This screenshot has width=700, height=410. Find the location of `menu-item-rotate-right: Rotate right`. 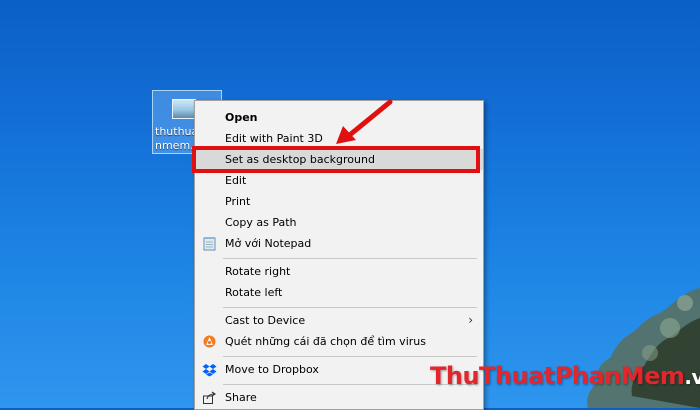

menu-item-rotate-right: Rotate right is located at coordinates (339, 271).